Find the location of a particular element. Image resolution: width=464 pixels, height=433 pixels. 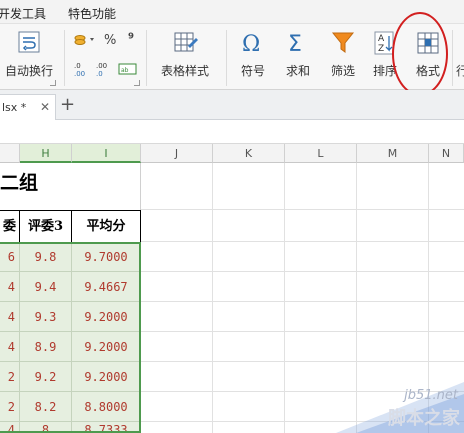

watermark: jb51.net 脚本之家 is located at coordinates (400, 407).